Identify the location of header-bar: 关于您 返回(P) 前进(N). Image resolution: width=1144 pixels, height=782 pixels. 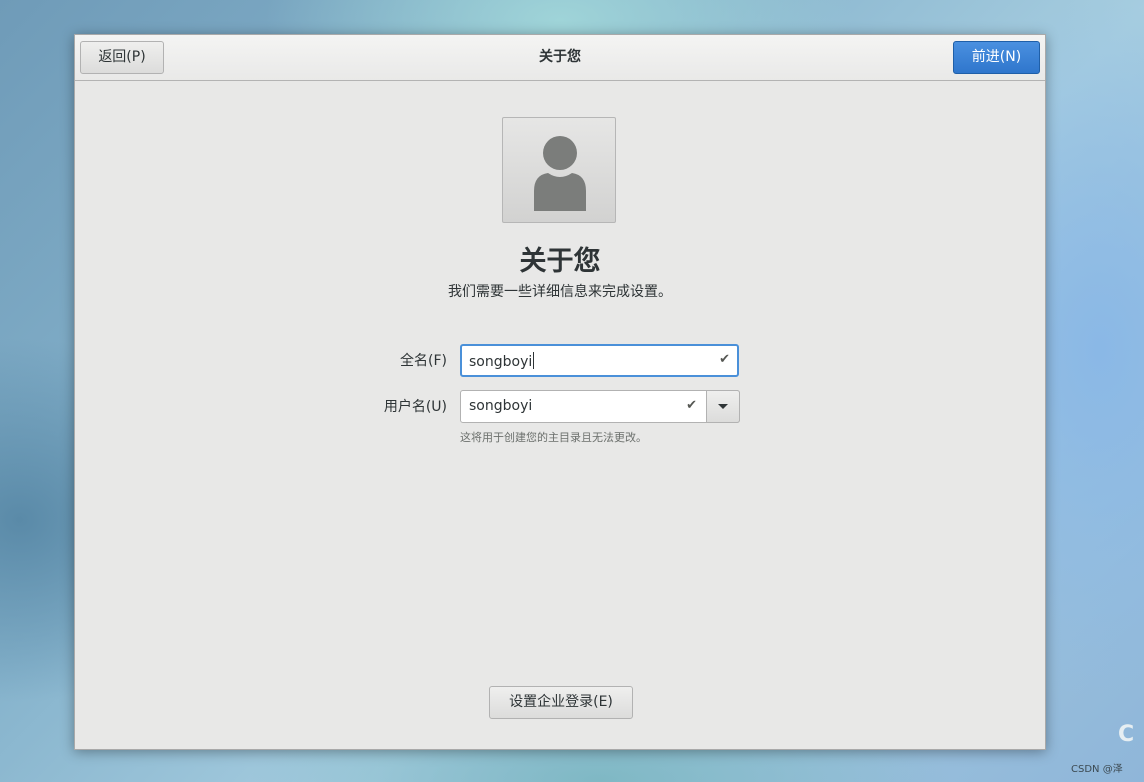
(560, 58).